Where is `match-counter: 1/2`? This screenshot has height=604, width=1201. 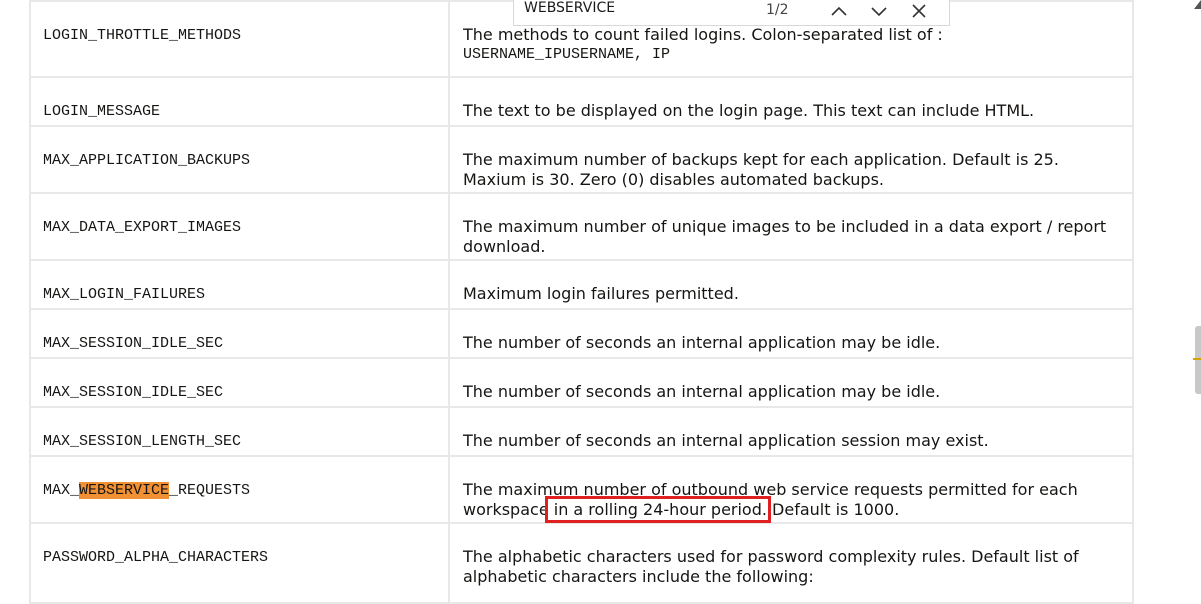 match-counter: 1/2 is located at coordinates (777, 10).